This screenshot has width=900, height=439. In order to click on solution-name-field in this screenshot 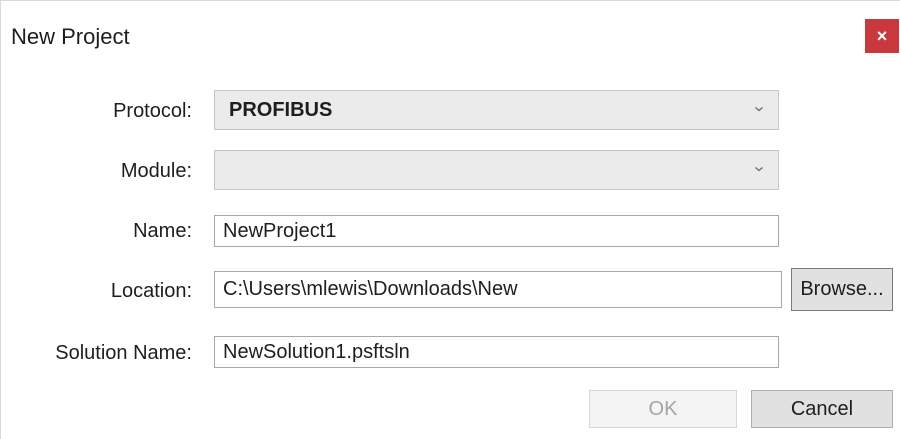, I will do `click(496, 352)`.